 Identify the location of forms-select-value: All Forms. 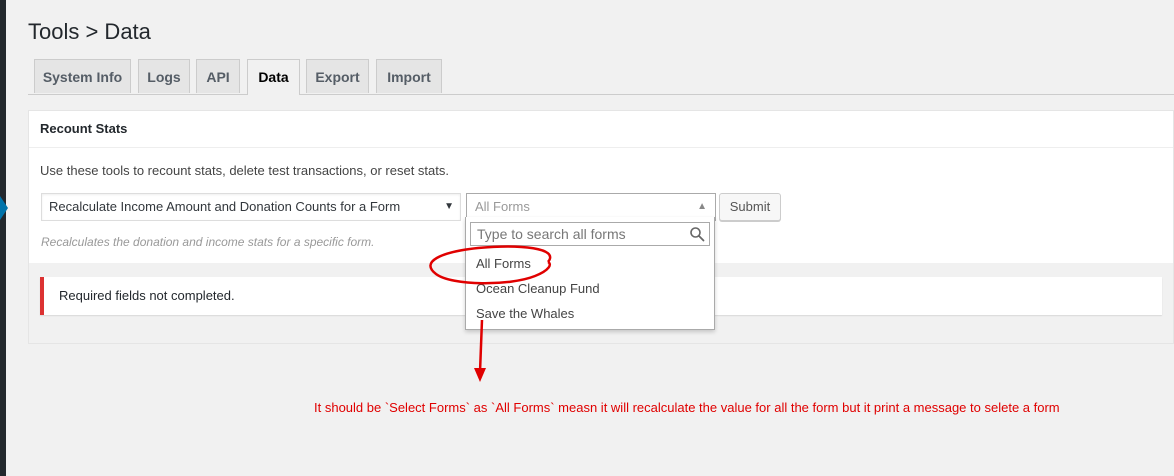
(502, 206).